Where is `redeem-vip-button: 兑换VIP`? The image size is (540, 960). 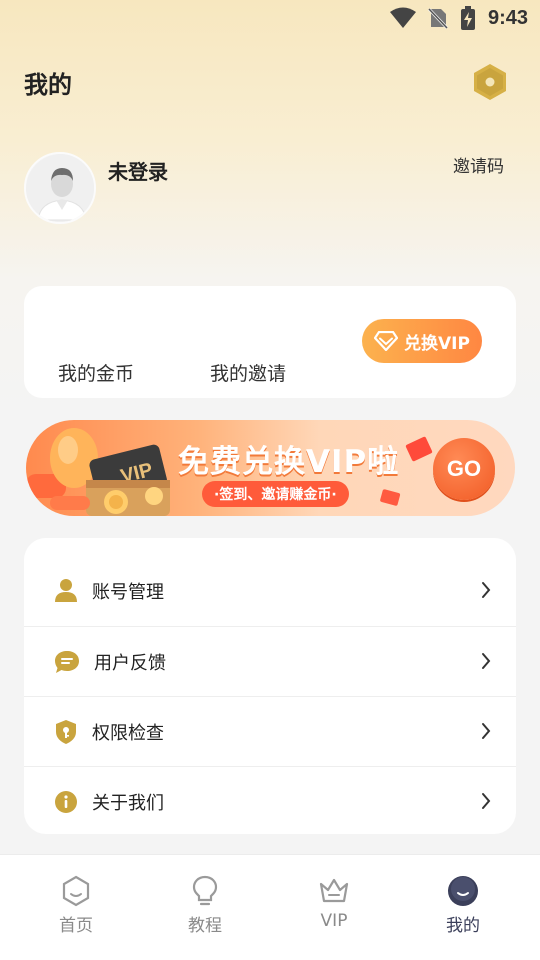 redeem-vip-button: 兑换VIP is located at coordinates (422, 341).